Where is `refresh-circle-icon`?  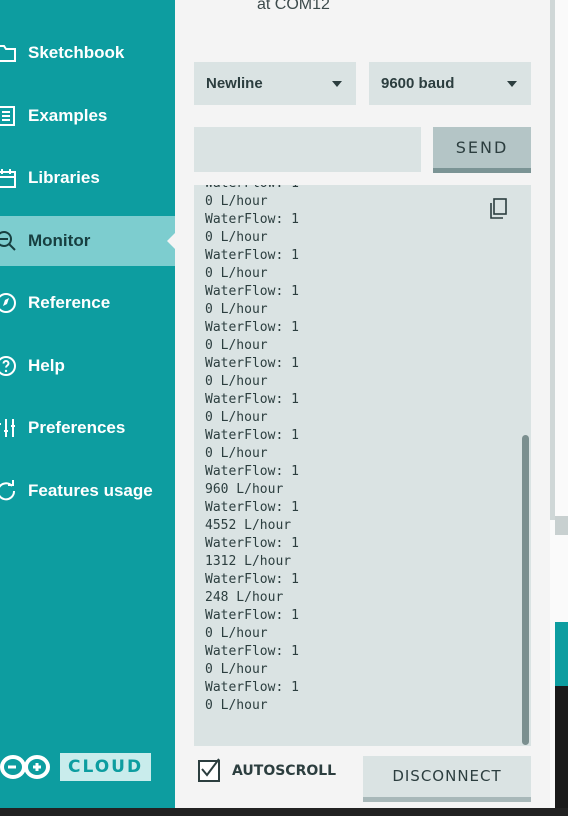 refresh-circle-icon is located at coordinates (9, 491).